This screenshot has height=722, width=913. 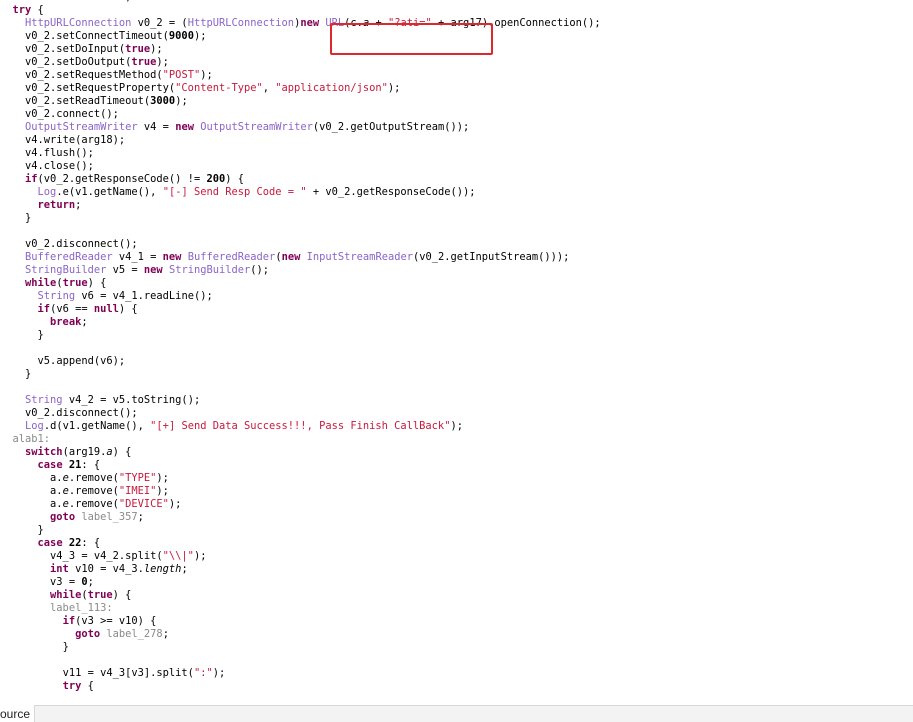 I want to click on keyword-token: if, so click(x=31, y=179).